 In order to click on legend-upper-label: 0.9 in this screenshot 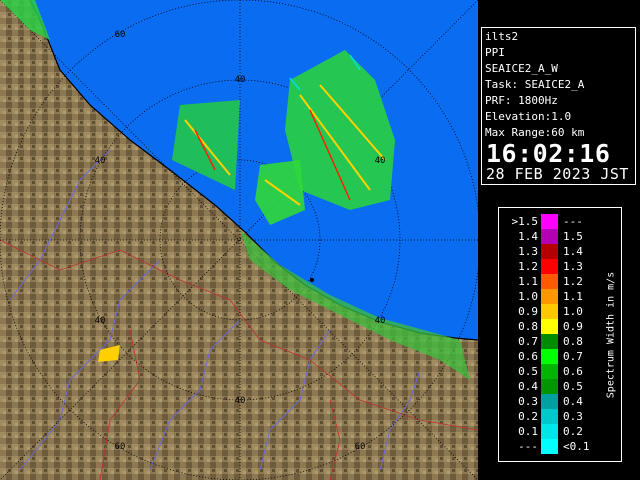, I will do `click(573, 326)`.